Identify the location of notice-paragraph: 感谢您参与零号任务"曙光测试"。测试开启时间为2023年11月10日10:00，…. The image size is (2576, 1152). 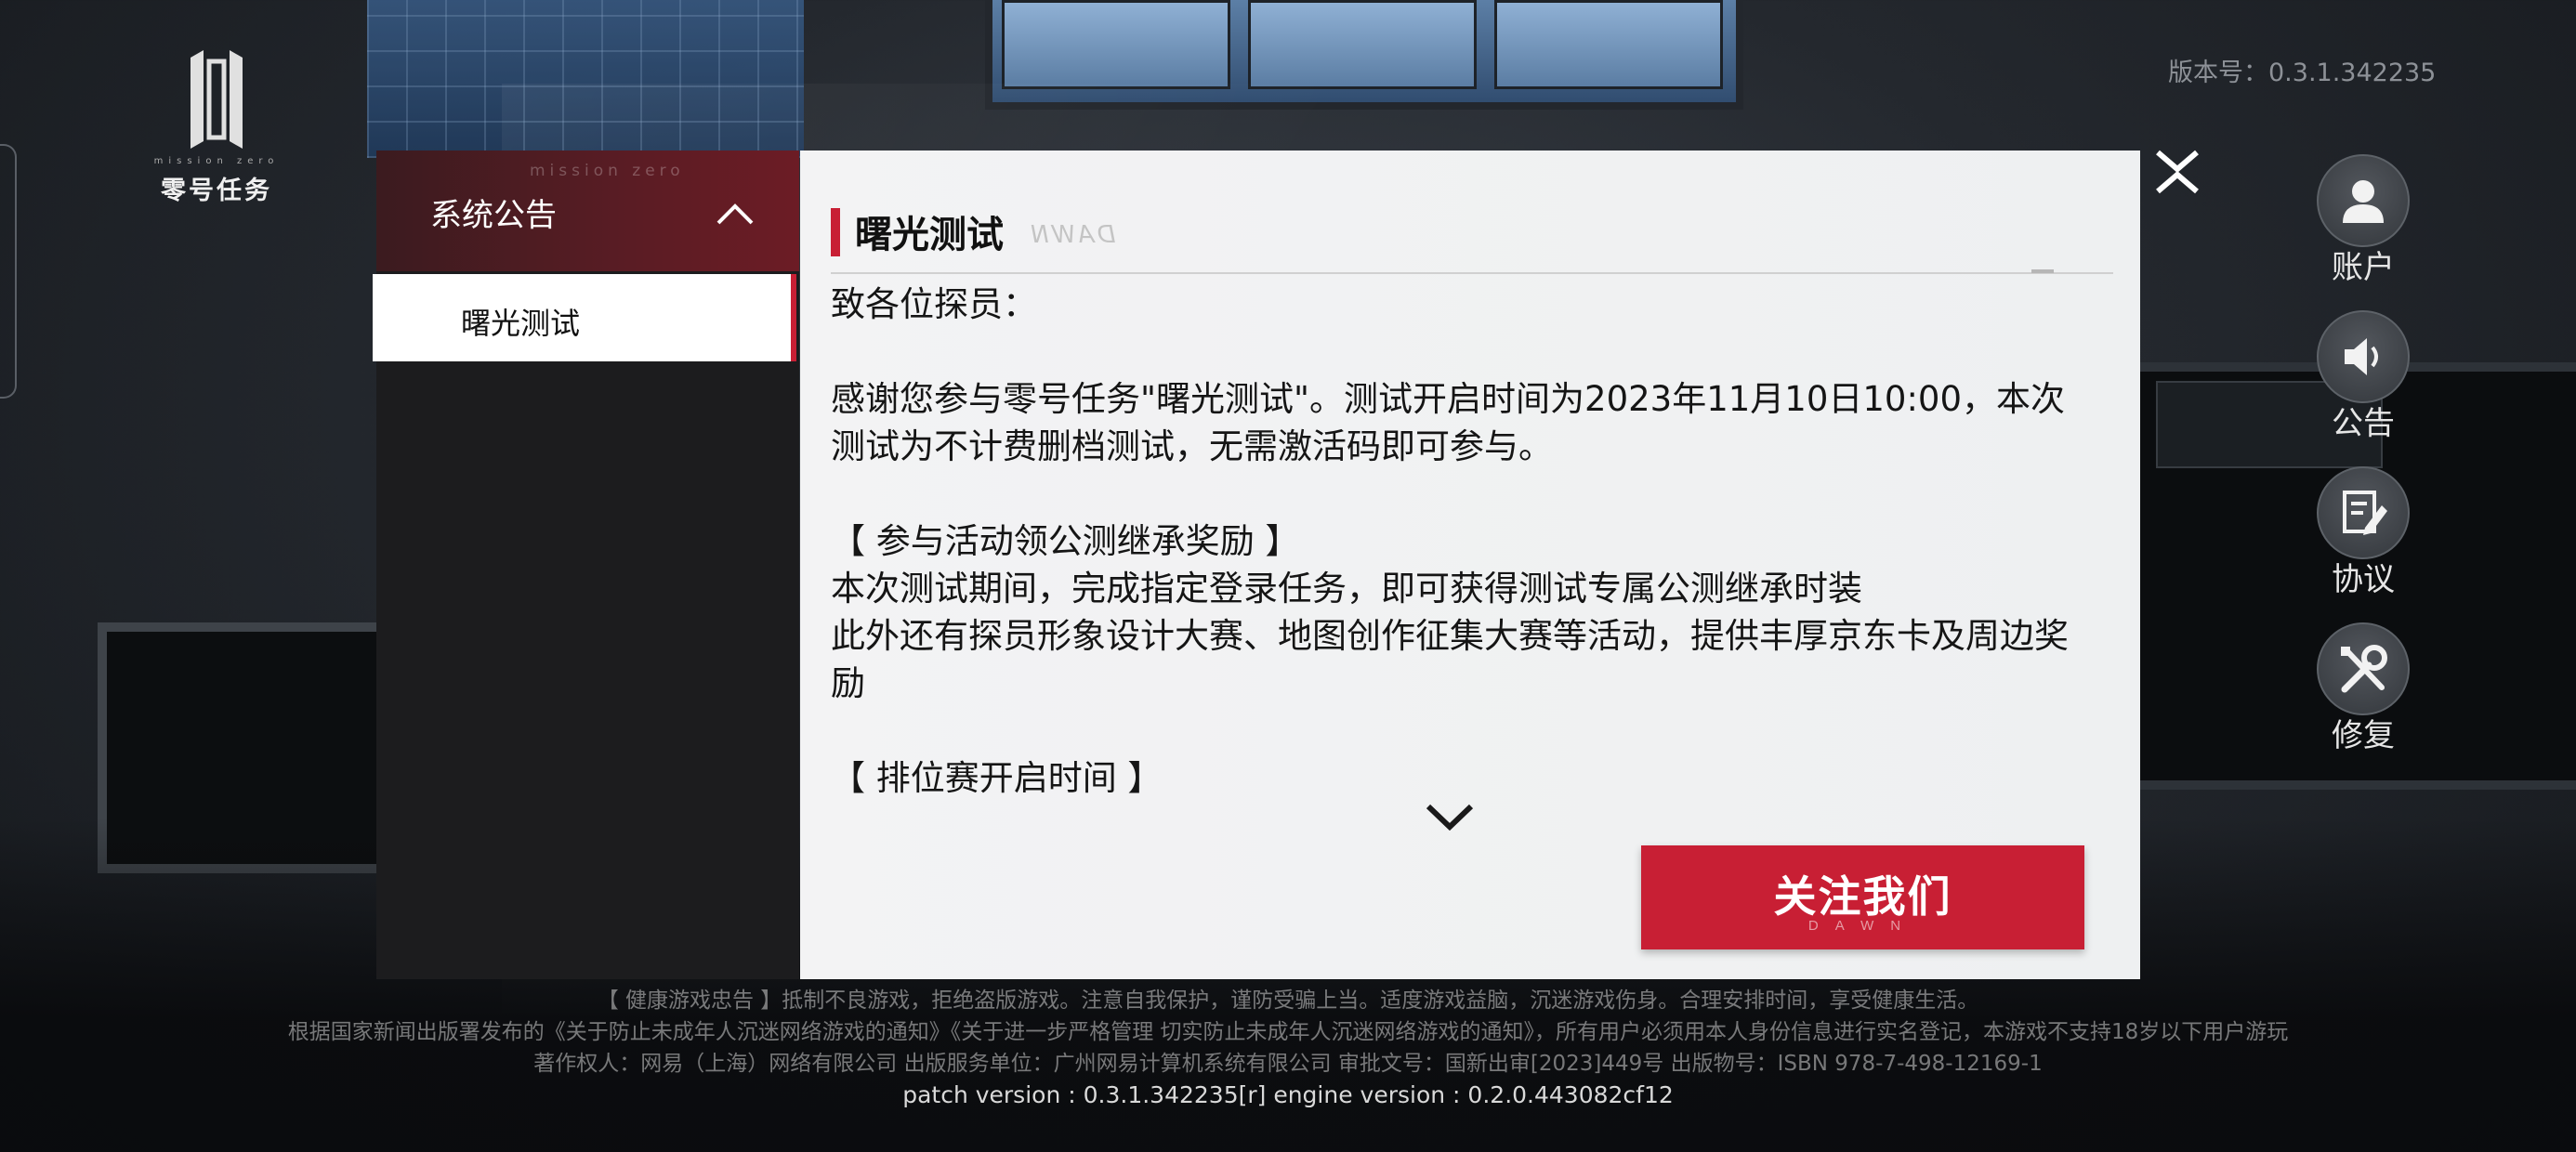
(1448, 422).